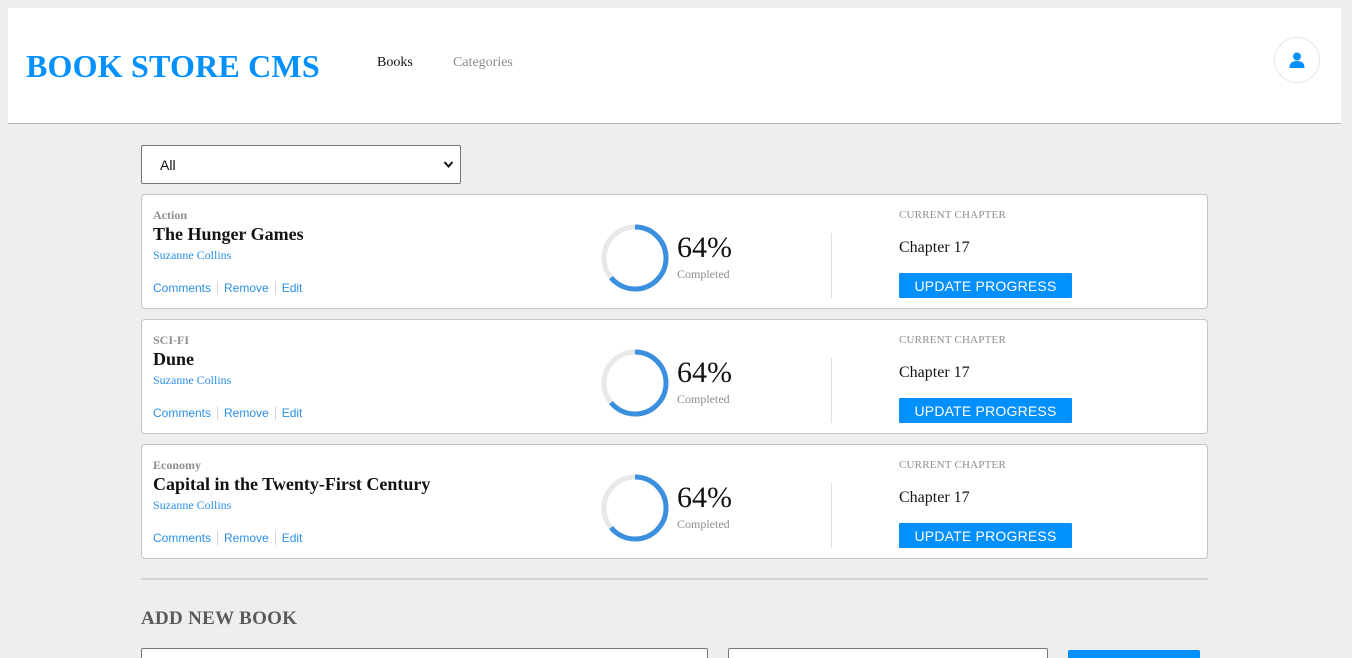 The width and height of the screenshot is (1352, 658). I want to click on book-title: The Hunger Games, so click(228, 234).